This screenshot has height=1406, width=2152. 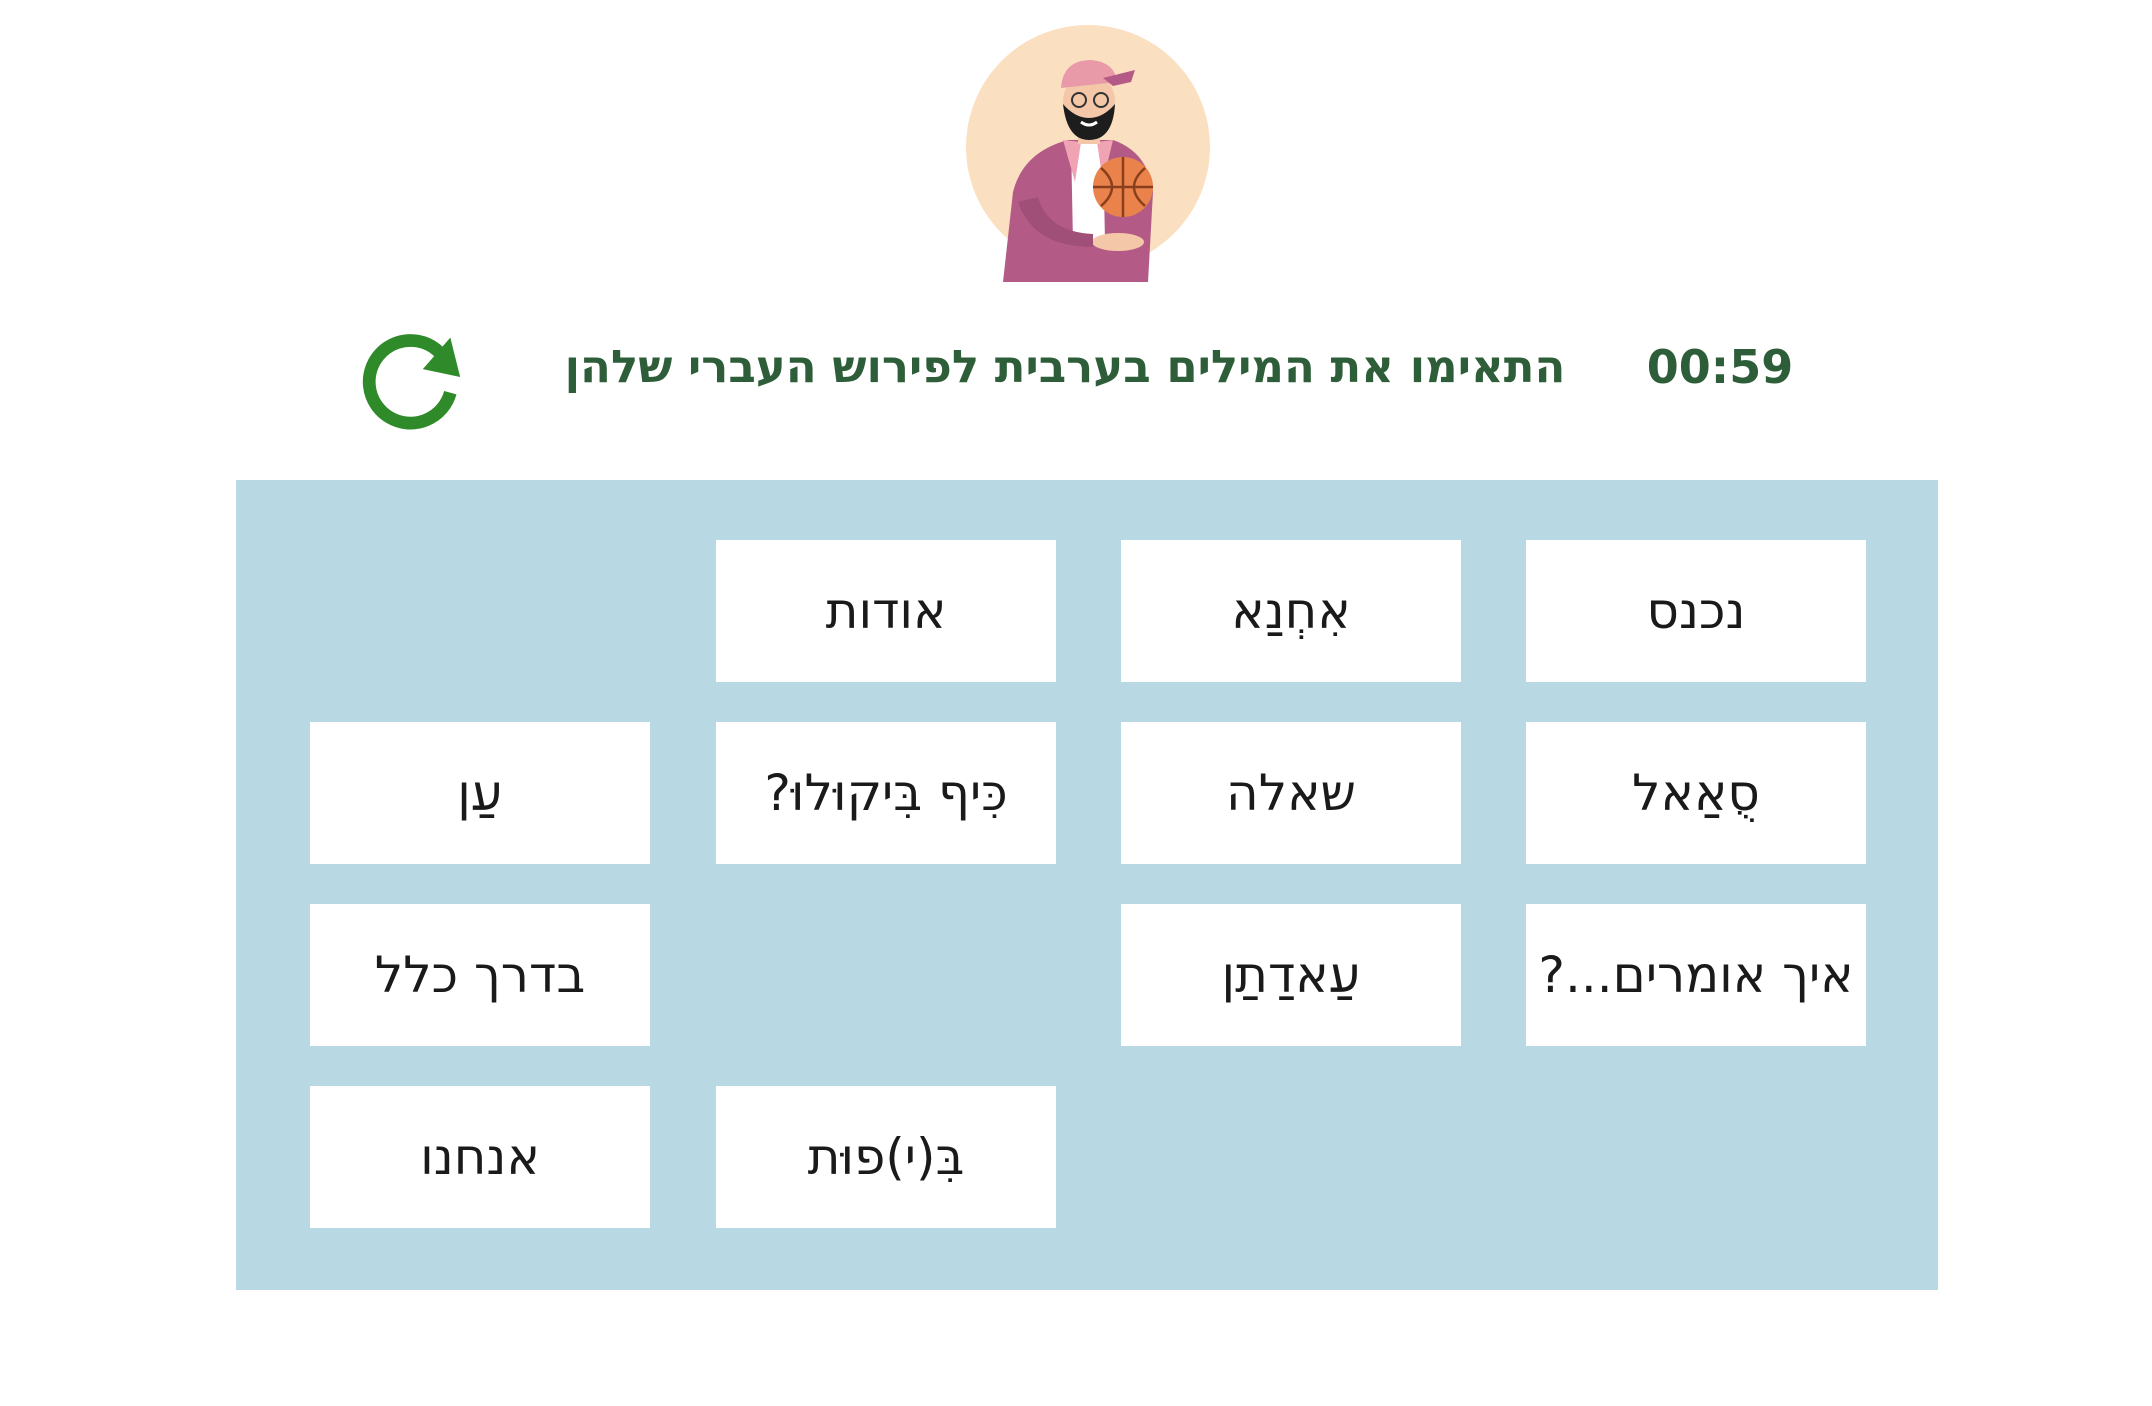 What do you see at coordinates (1291, 611) in the screenshot?
I see `word-card: אִחְנַא` at bounding box center [1291, 611].